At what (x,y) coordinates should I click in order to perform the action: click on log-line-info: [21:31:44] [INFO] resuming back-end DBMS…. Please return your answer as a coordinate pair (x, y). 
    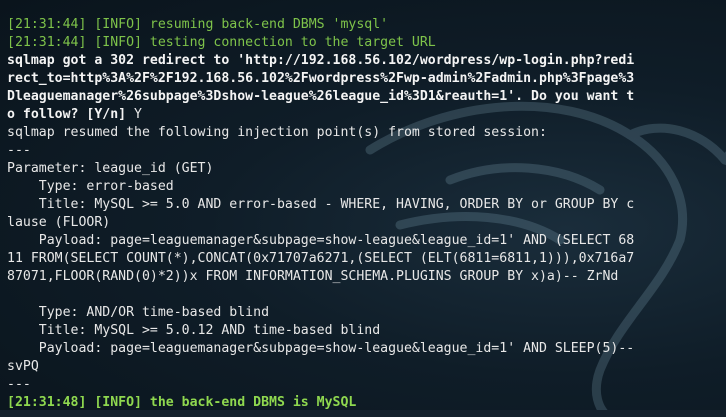
    Looking at the image, I should click on (198, 24).